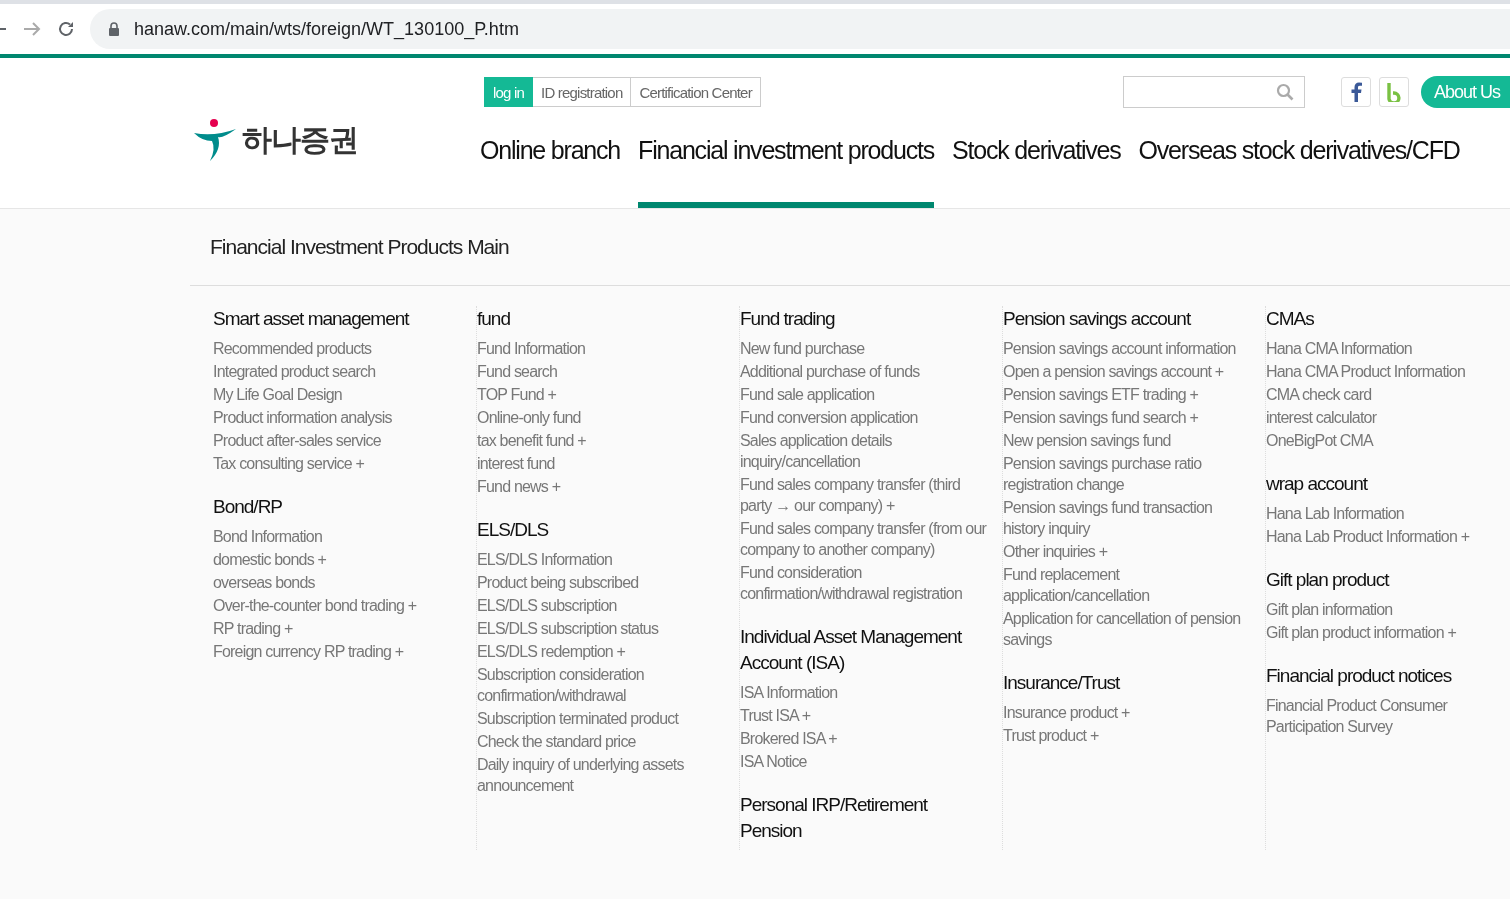  Describe the element at coordinates (602, 417) in the screenshot. I see `menu-link: Online-only fund` at that location.